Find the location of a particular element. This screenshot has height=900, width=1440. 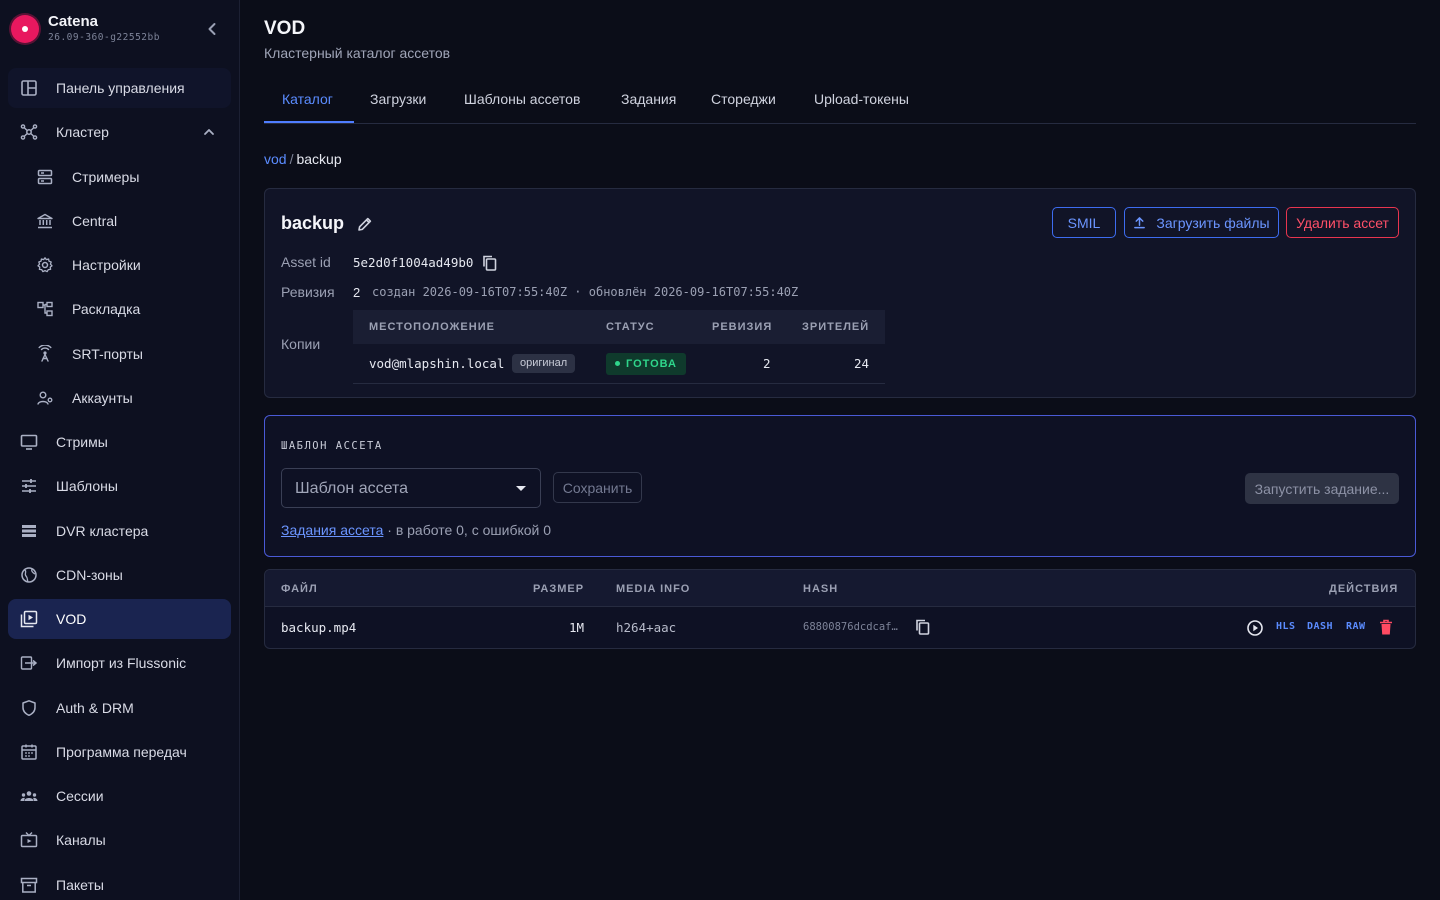

app-version: 26.09-360-g22552bb is located at coordinates (104, 37).